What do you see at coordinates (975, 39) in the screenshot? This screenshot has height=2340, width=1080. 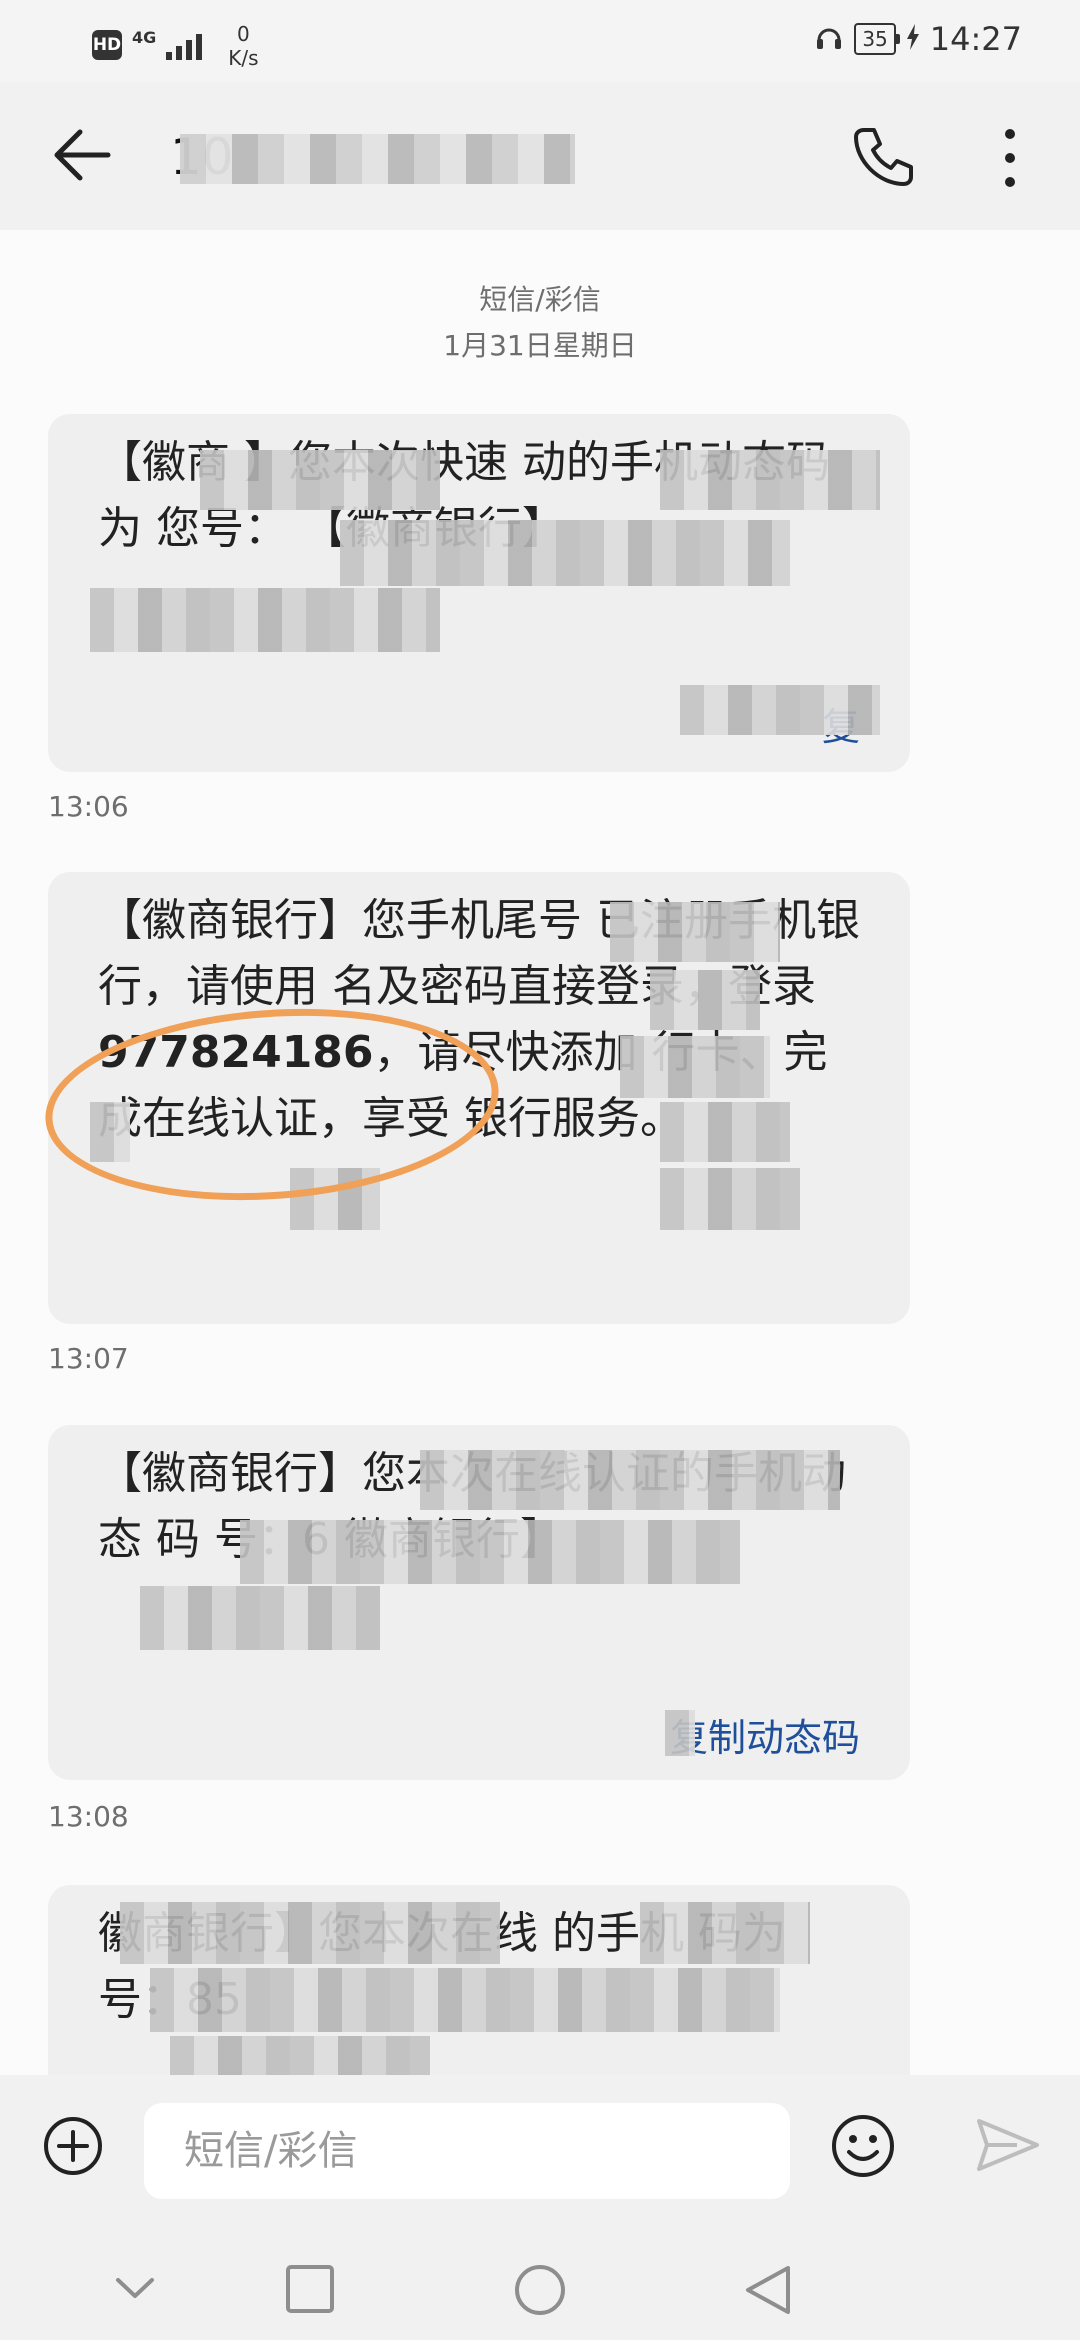 I see `clock: 14:27` at bounding box center [975, 39].